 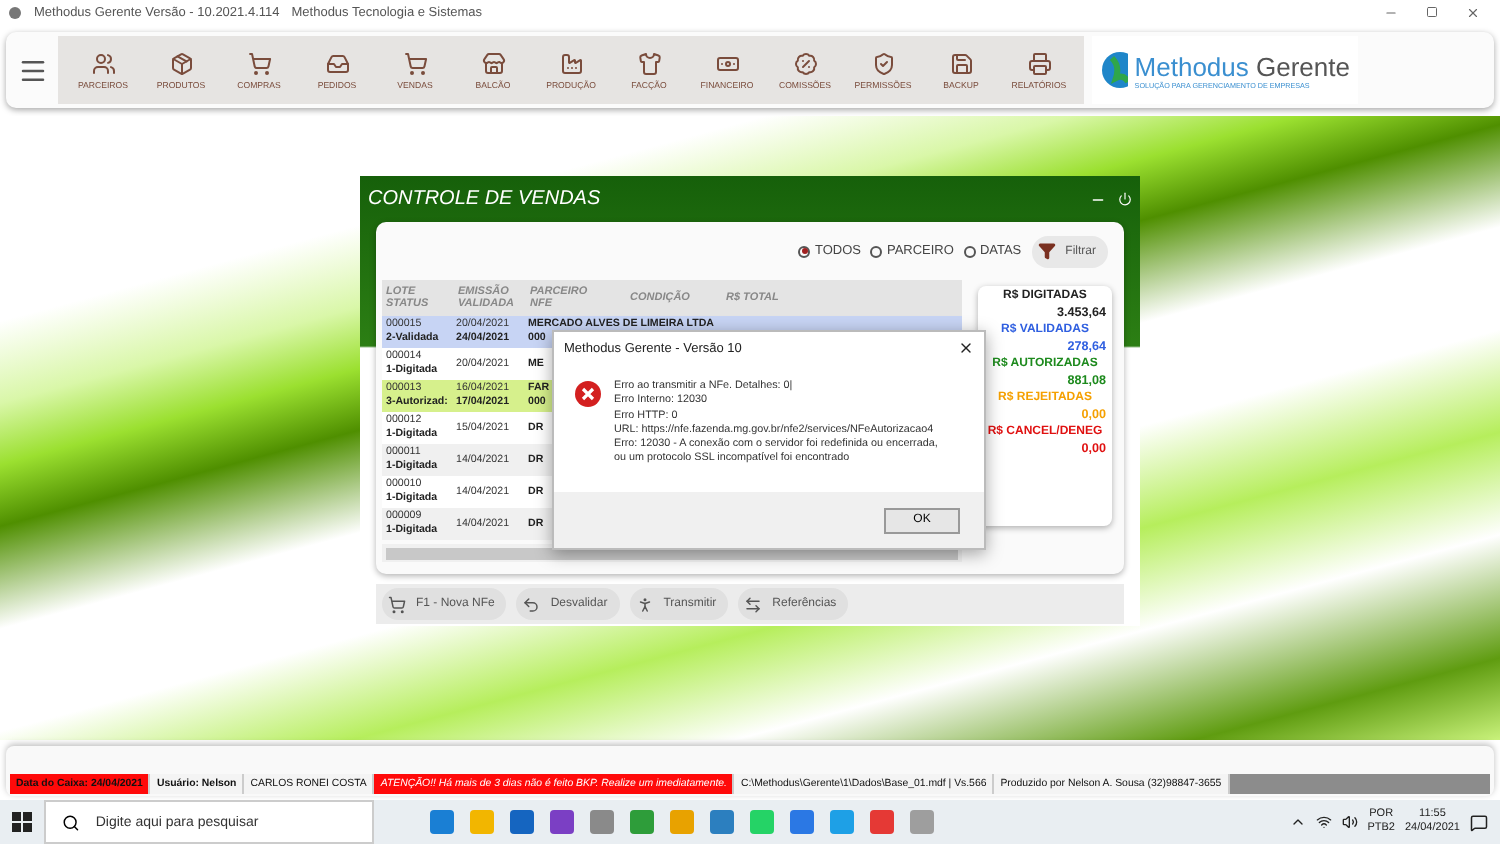 I want to click on sales-window-title: CONTROLE DE VENDAS, so click(x=484, y=199).